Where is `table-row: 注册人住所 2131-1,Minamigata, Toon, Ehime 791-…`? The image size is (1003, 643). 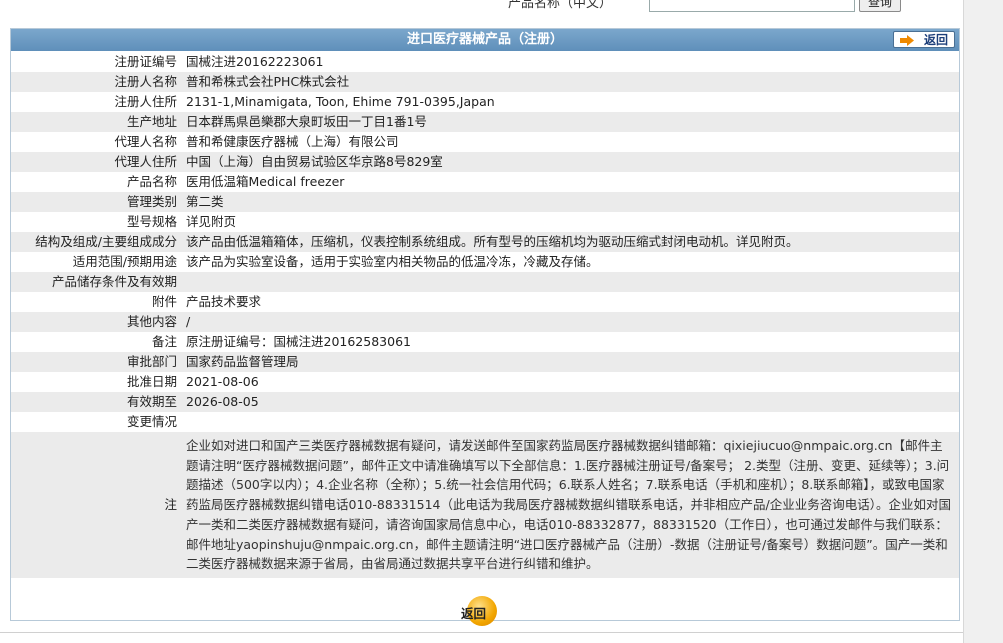
table-row: 注册人住所 2131-1,Minamigata, Toon, Ehime 791-… is located at coordinates (485, 102).